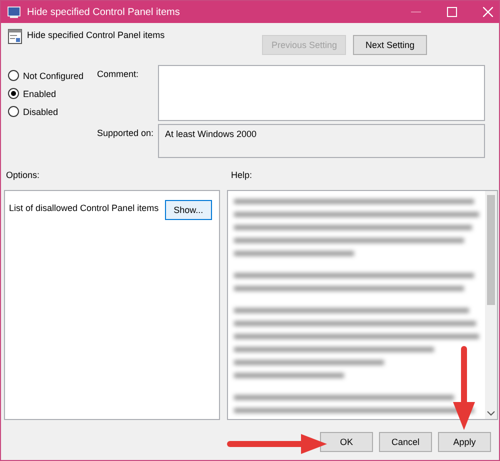  Describe the element at coordinates (321, 141) in the screenshot. I see `supported-on-field: At least Windows 2000` at that location.